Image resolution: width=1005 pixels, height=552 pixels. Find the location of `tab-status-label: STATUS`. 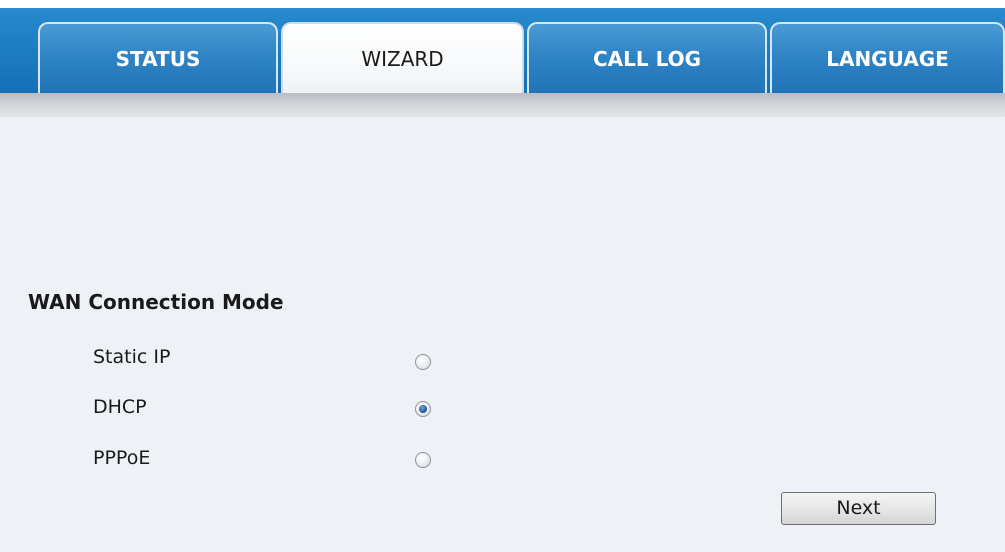

tab-status-label: STATUS is located at coordinates (158, 59).